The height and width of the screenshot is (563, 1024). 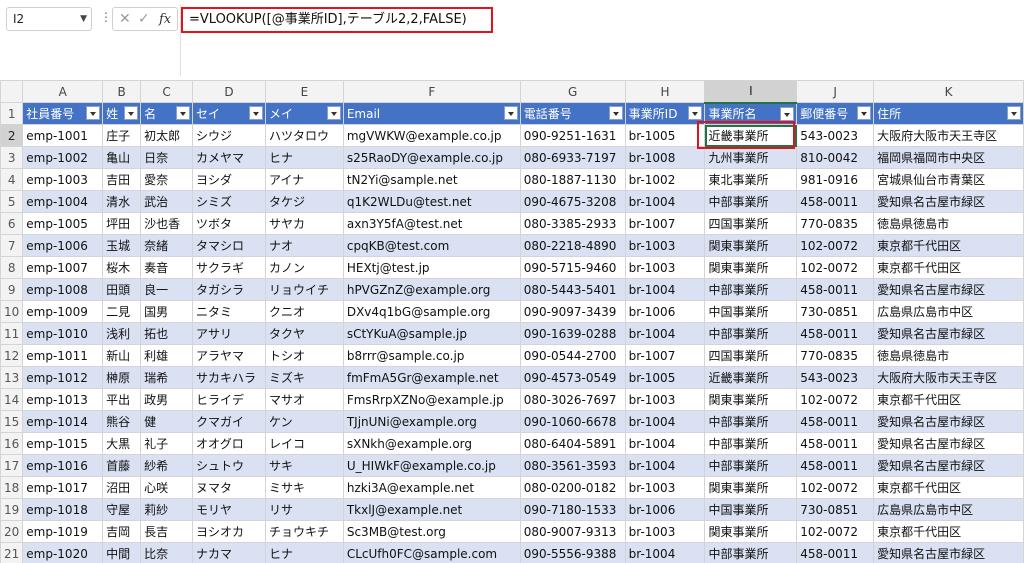 What do you see at coordinates (948, 509) in the screenshot?
I see `cell-k19: 広島県広島市中区` at bounding box center [948, 509].